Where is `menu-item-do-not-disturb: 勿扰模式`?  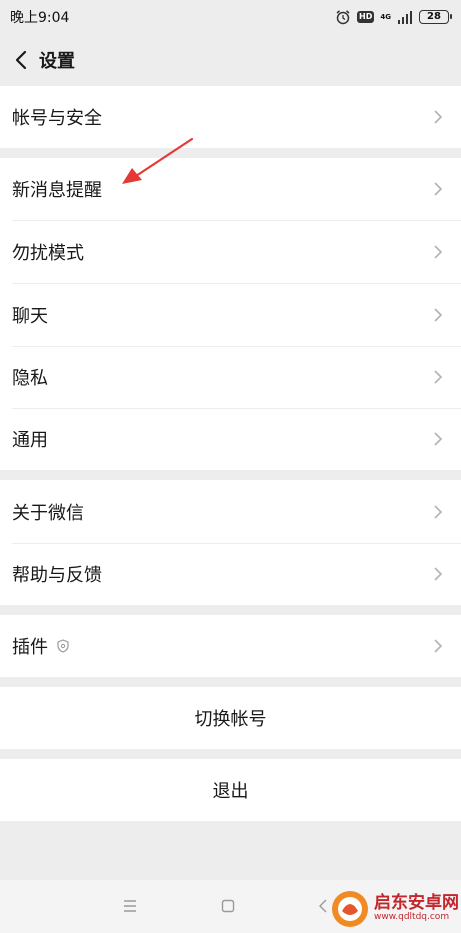 menu-item-do-not-disturb: 勿扰模式 is located at coordinates (230, 251).